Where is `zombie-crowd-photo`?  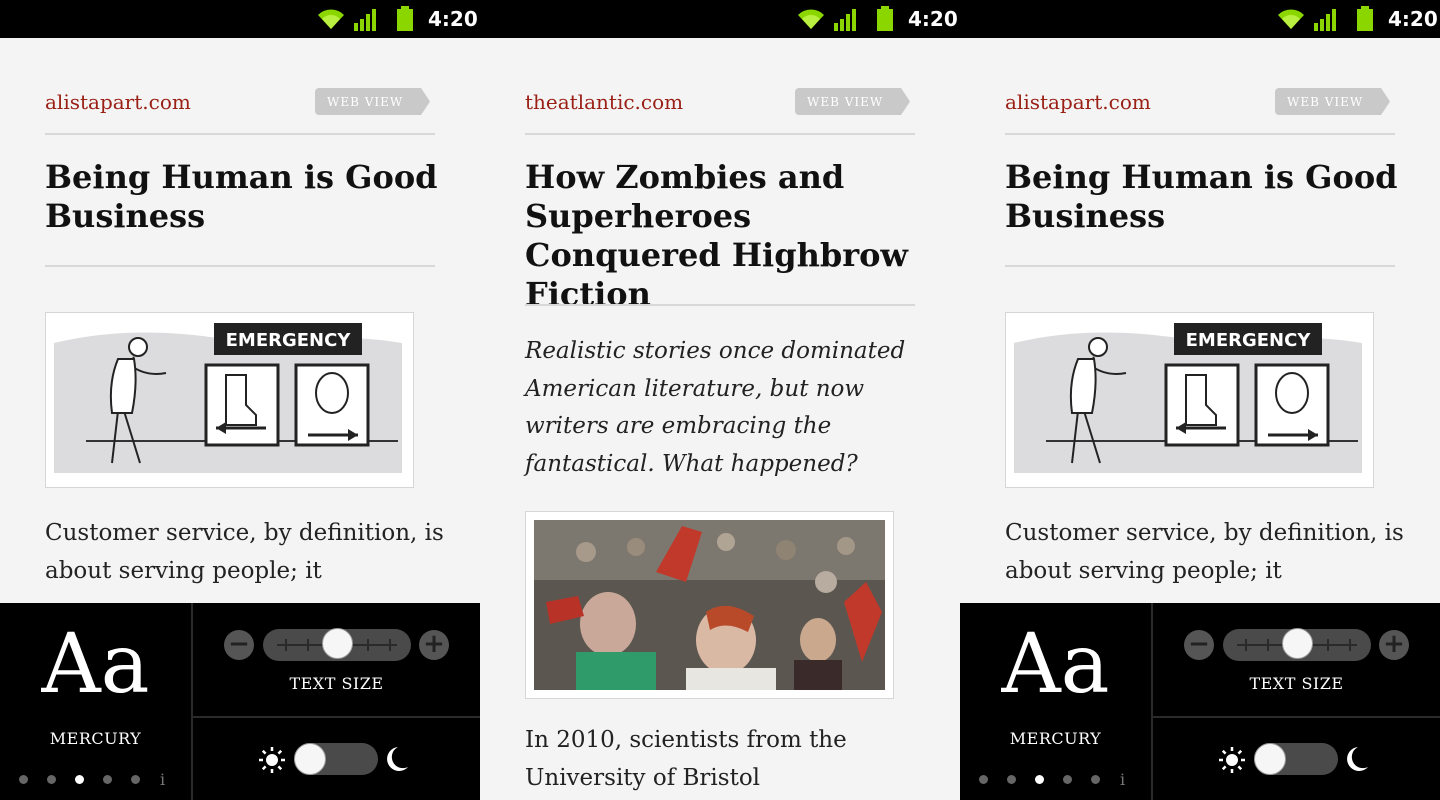
zombie-crowd-photo is located at coordinates (709, 605).